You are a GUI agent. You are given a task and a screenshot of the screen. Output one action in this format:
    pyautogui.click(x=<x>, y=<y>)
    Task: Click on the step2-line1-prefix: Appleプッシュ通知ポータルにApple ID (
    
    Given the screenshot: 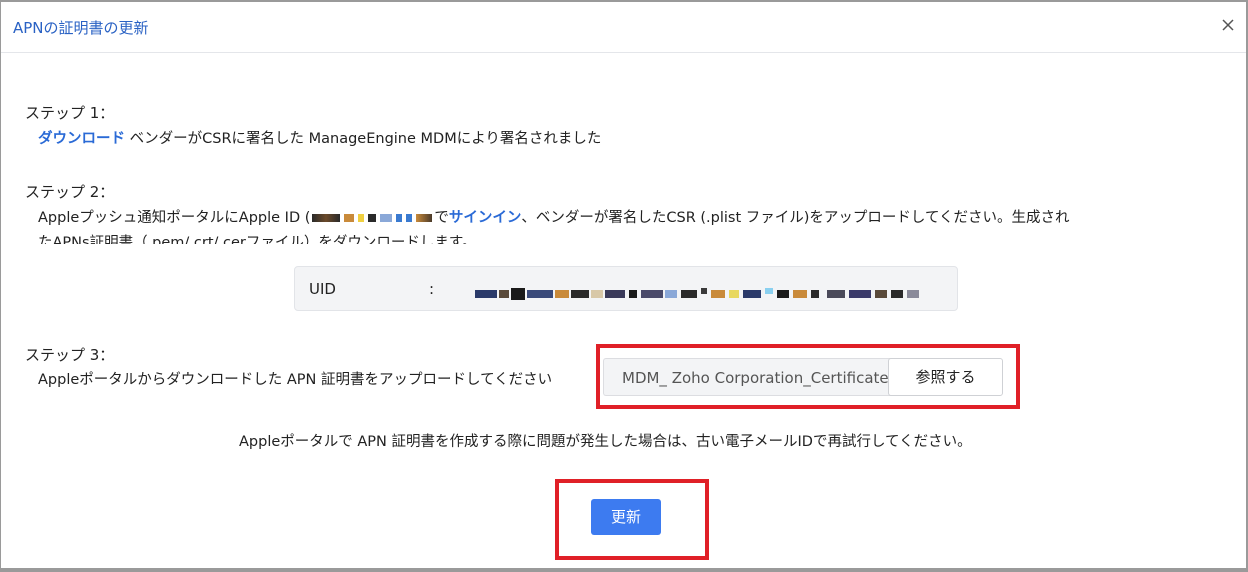 What is the action you would take?
    pyautogui.click(x=174, y=218)
    